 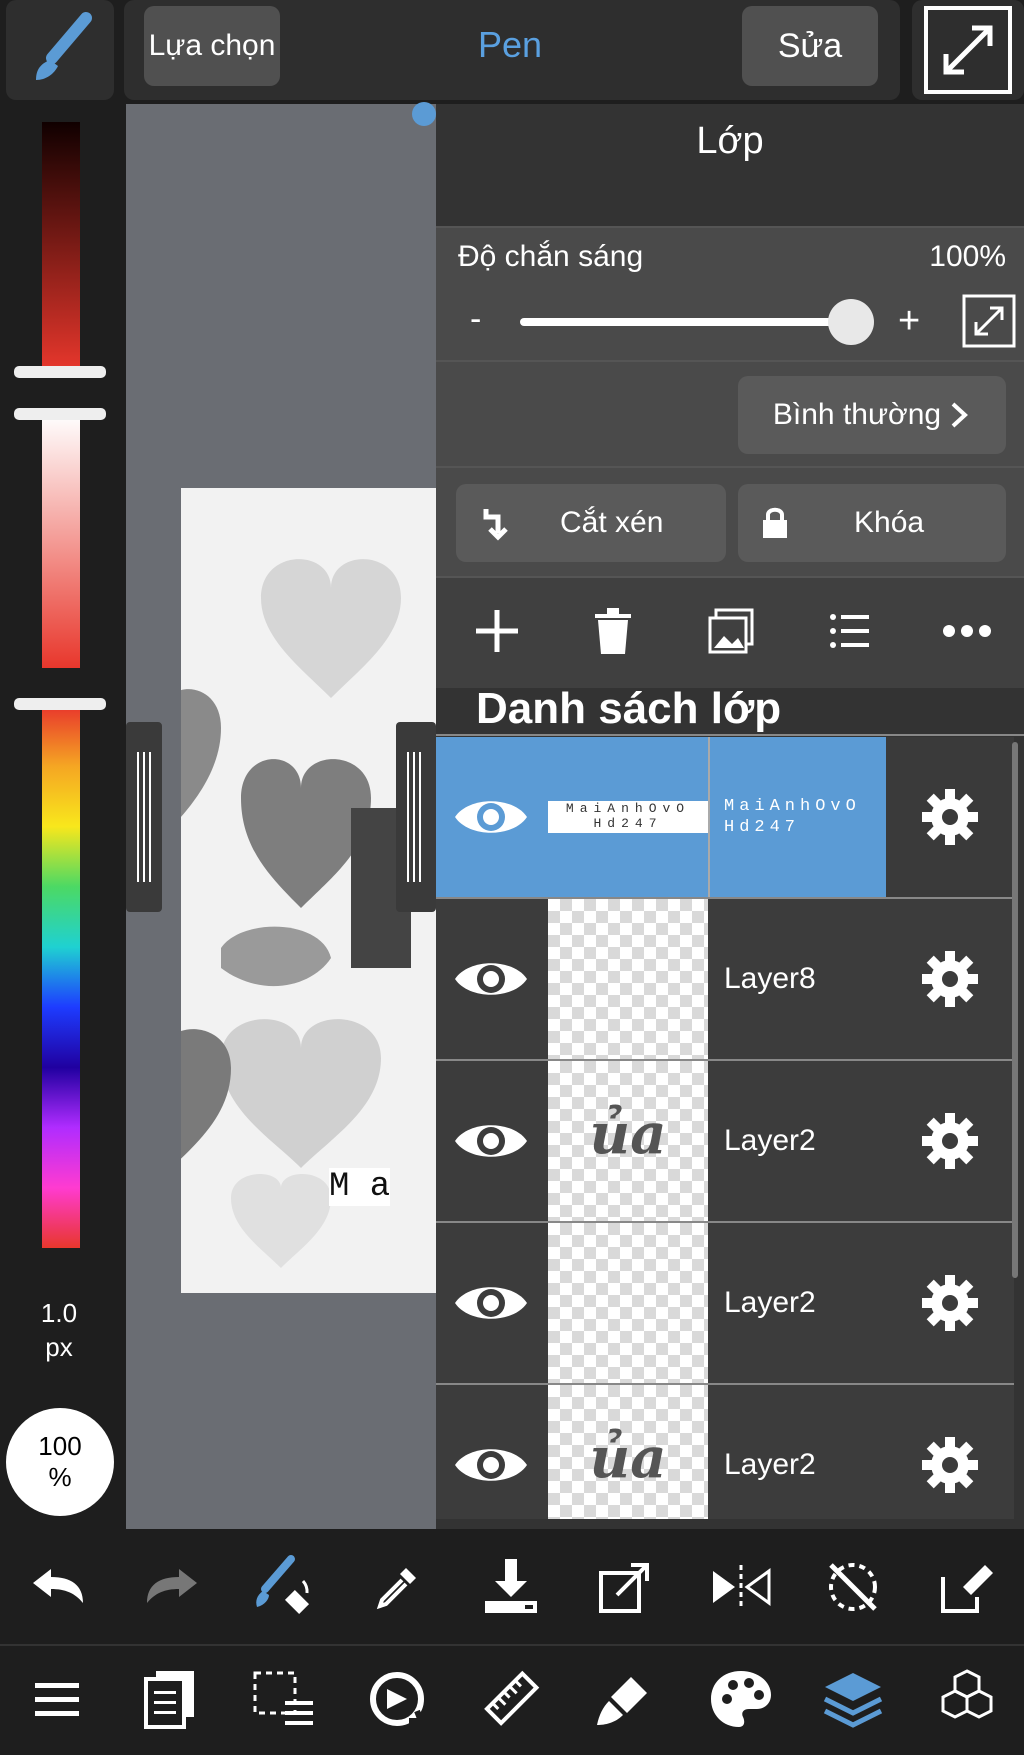 What do you see at coordinates (360, 1187) in the screenshot?
I see `artwork-text: M a` at bounding box center [360, 1187].